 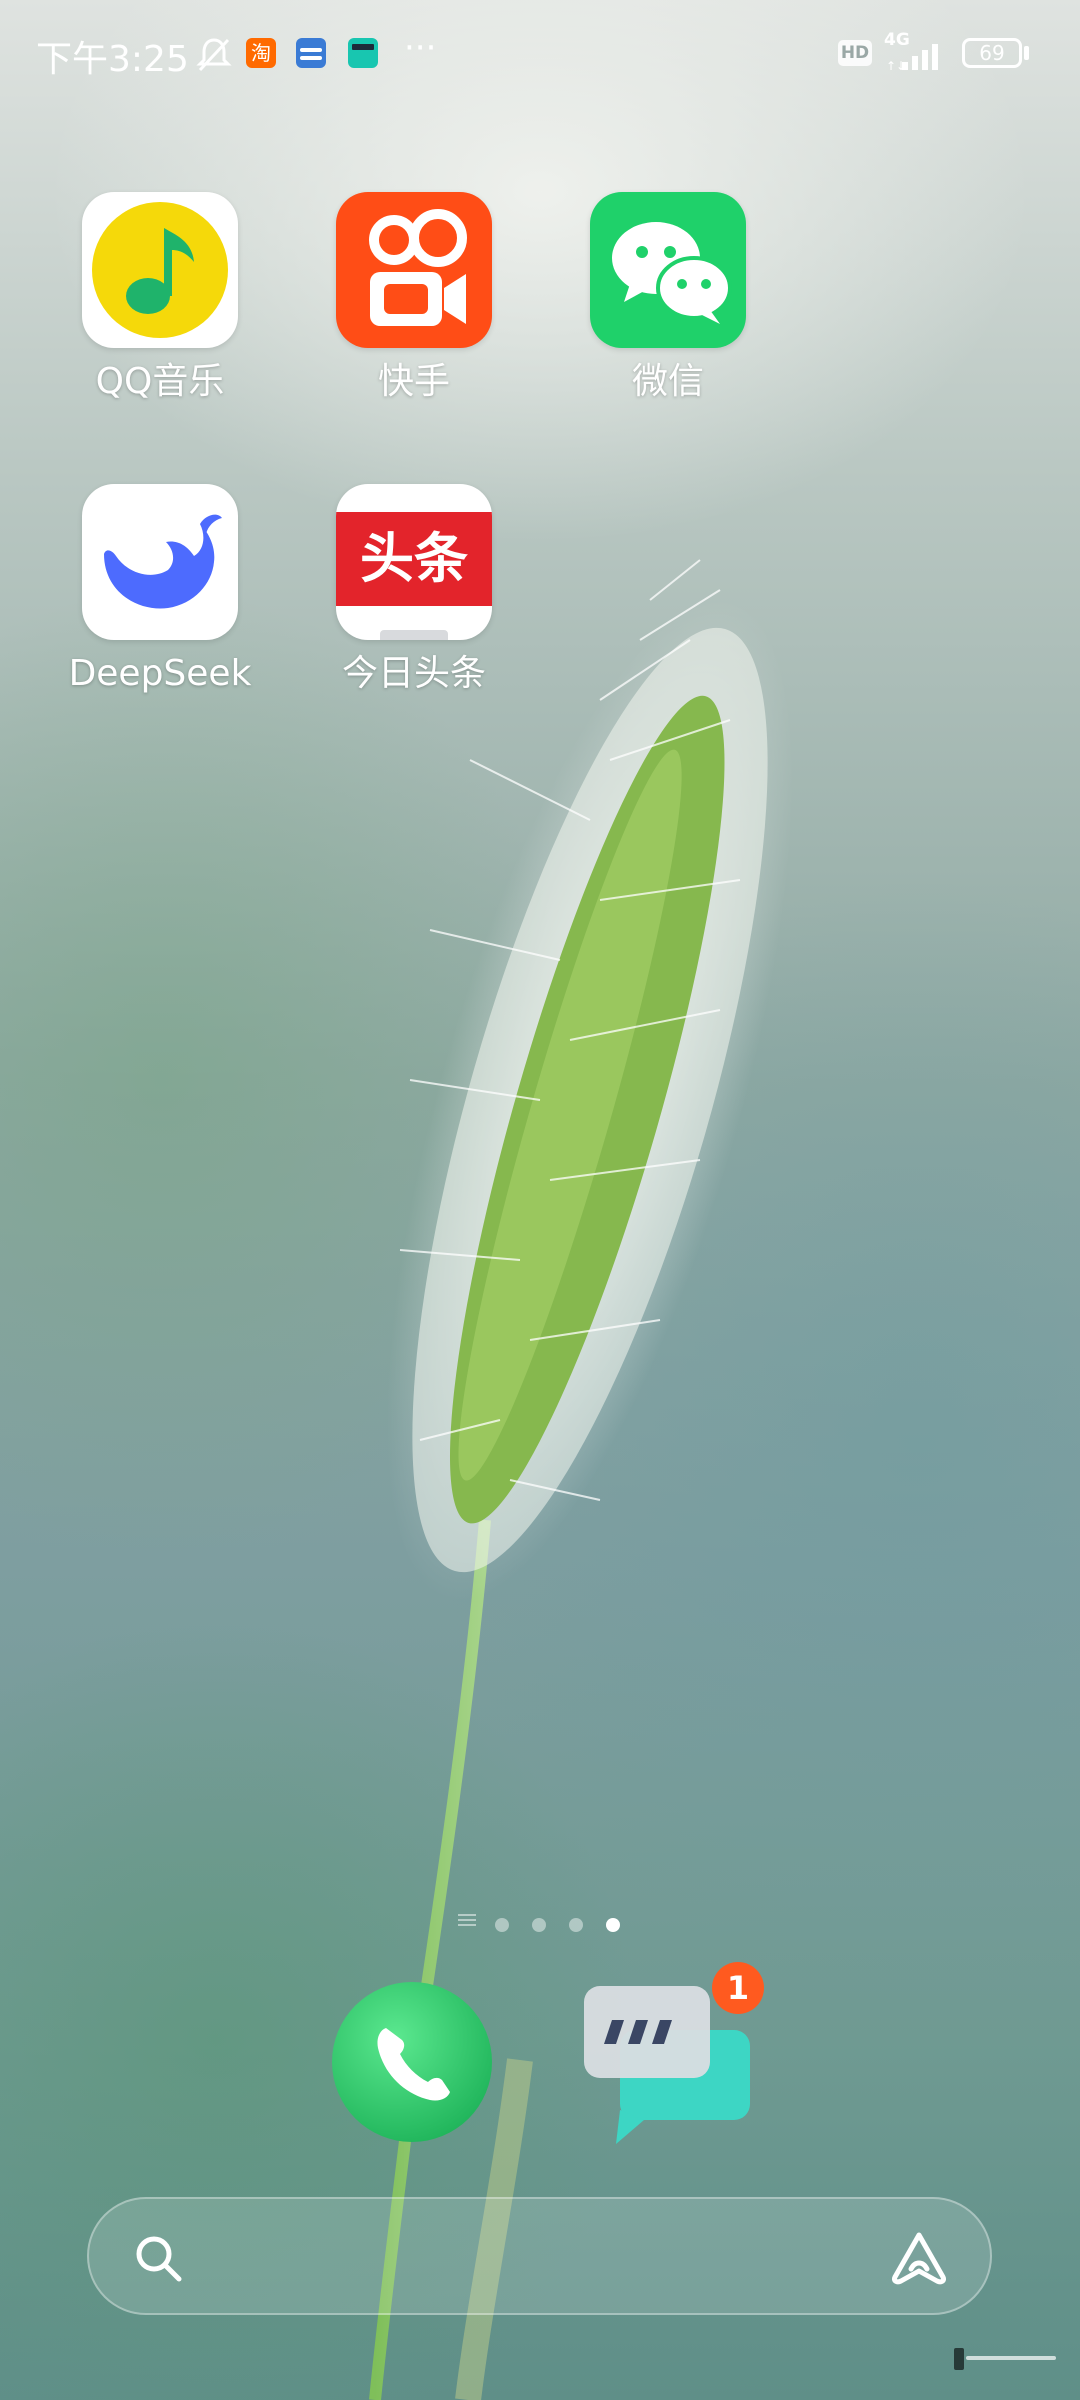 I want to click on qq-music-icon, so click(x=160, y=270).